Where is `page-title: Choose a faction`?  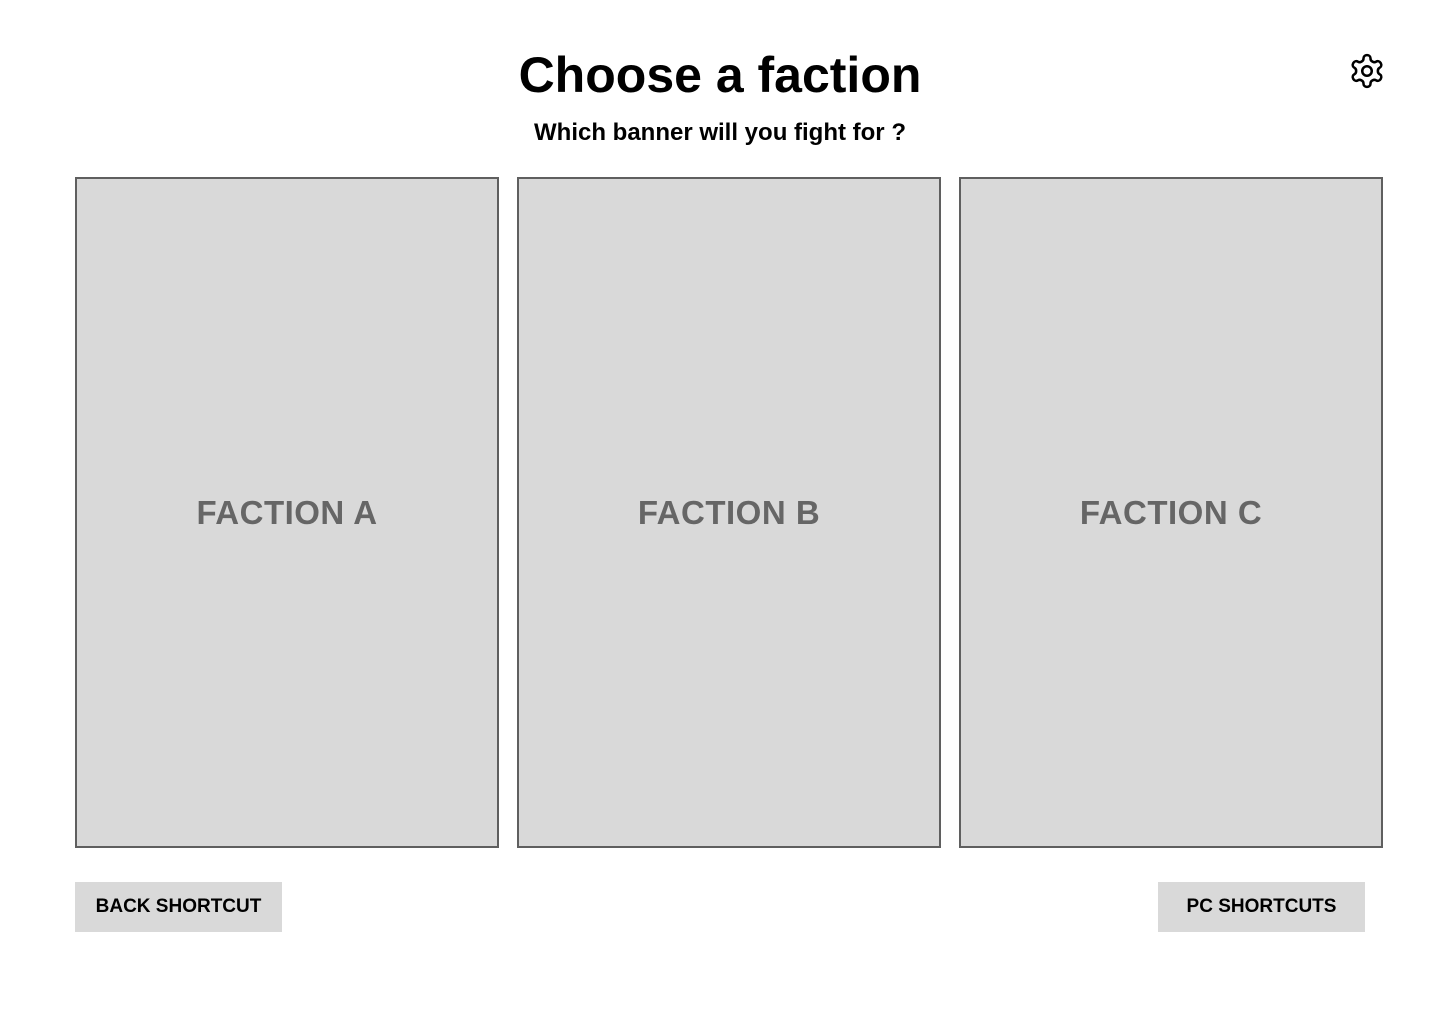
page-title: Choose a faction is located at coordinates (720, 75).